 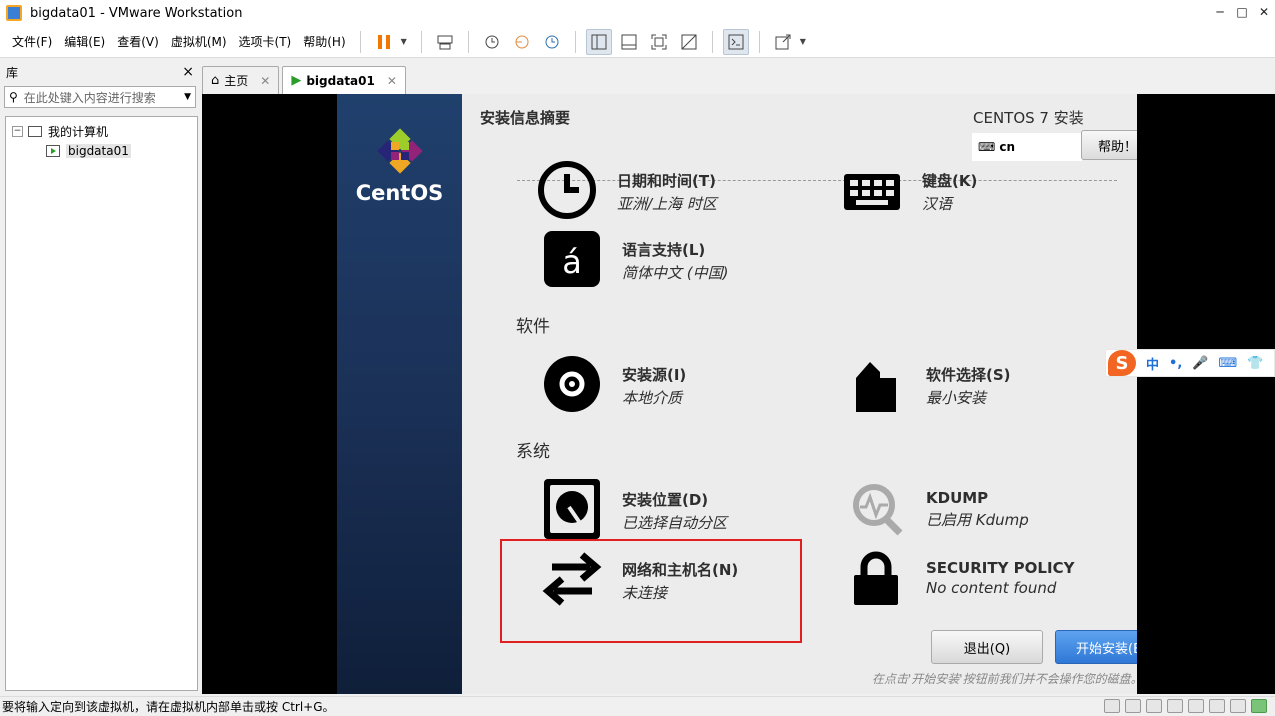 What do you see at coordinates (876, 579) in the screenshot?
I see `lock-icon` at bounding box center [876, 579].